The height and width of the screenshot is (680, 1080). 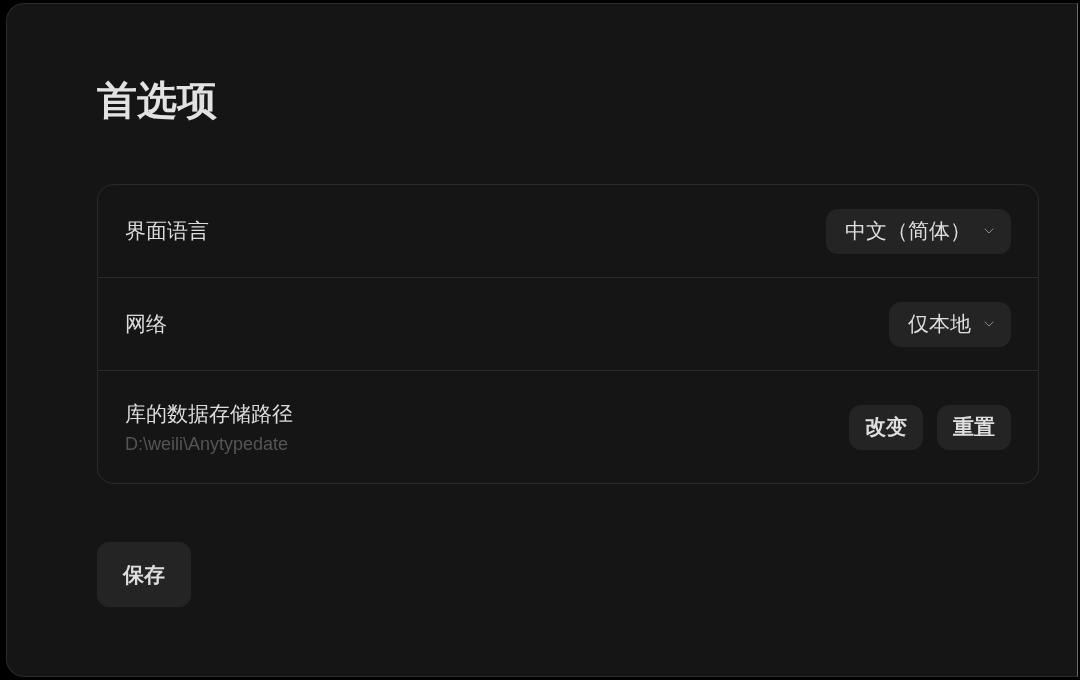 I want to click on dropdown: 中文（简体）, so click(x=918, y=231).